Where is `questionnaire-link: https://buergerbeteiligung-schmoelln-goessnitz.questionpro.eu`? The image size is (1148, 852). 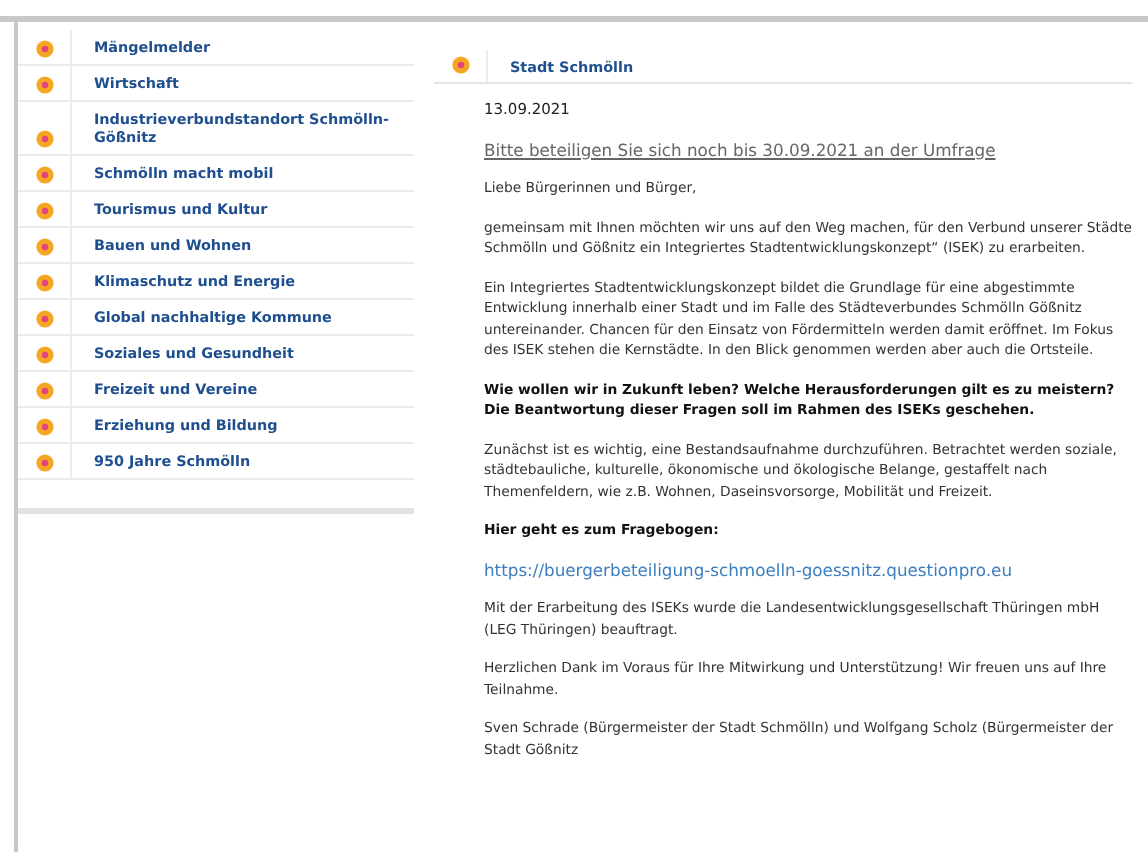
questionnaire-link: https://buergerbeteiligung-schmoelln-goessnitz.questionpro.eu is located at coordinates (748, 569).